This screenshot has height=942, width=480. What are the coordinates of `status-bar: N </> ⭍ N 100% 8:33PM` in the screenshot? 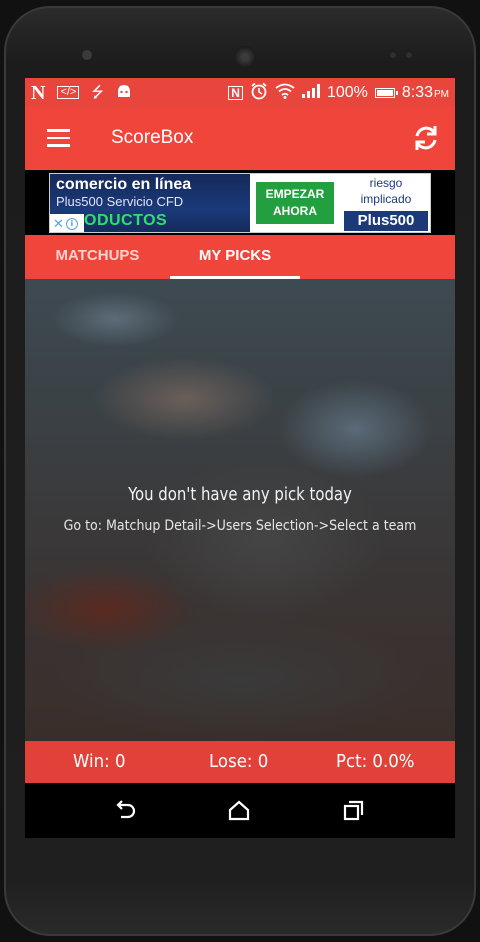 It's located at (240, 92).